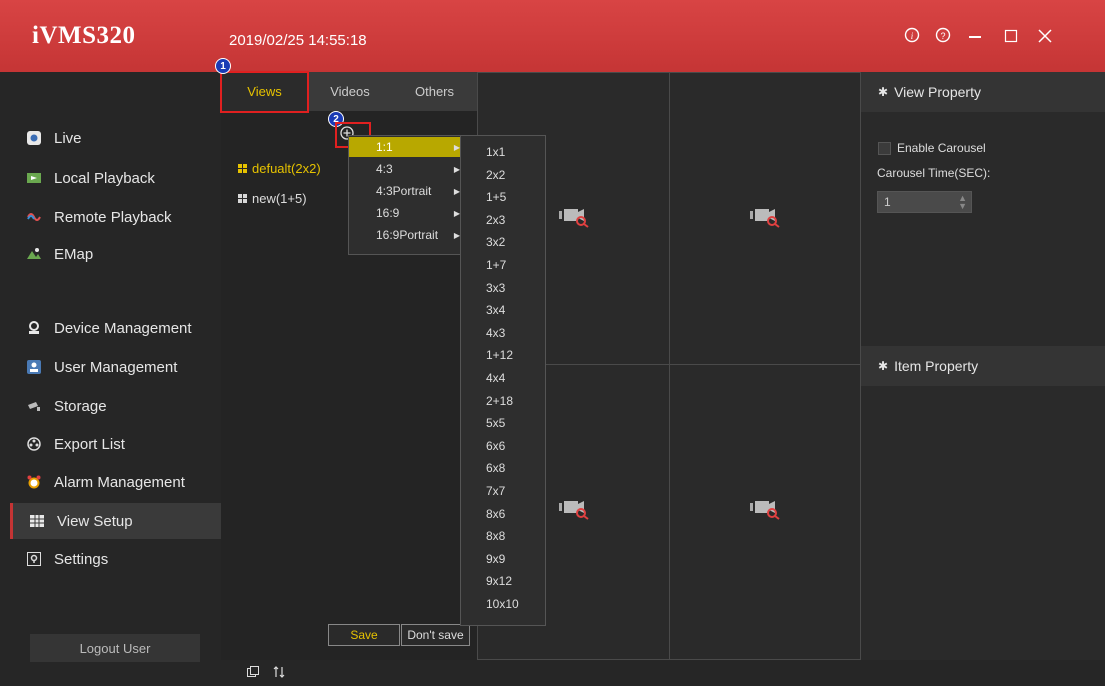  Describe the element at coordinates (495, 220) in the screenshot. I see `layout-option: 2x3` at that location.